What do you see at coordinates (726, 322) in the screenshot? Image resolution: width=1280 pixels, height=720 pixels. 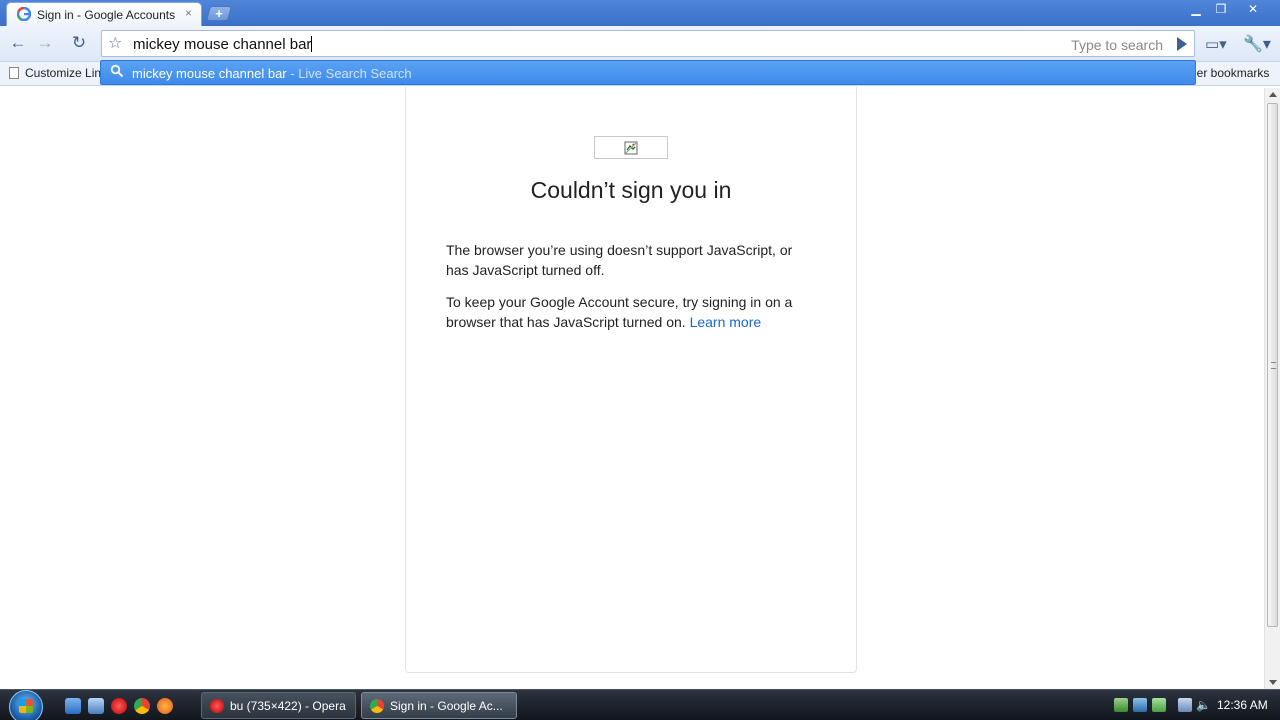 I see `learn-more-link: Learn more` at bounding box center [726, 322].